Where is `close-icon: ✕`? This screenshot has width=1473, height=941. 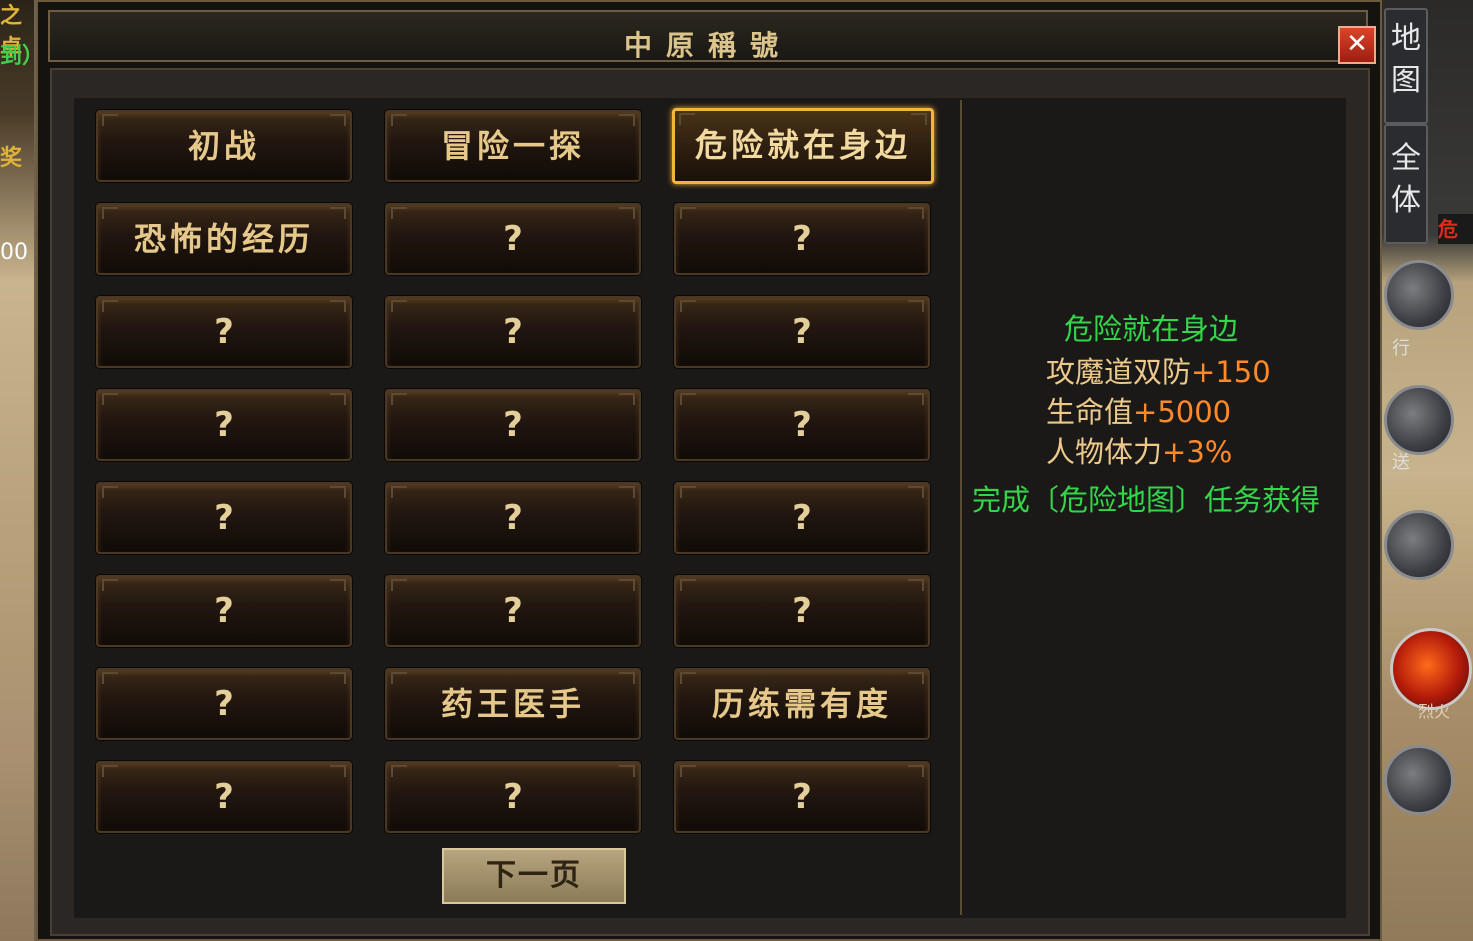
close-icon: ✕ is located at coordinates (1357, 44).